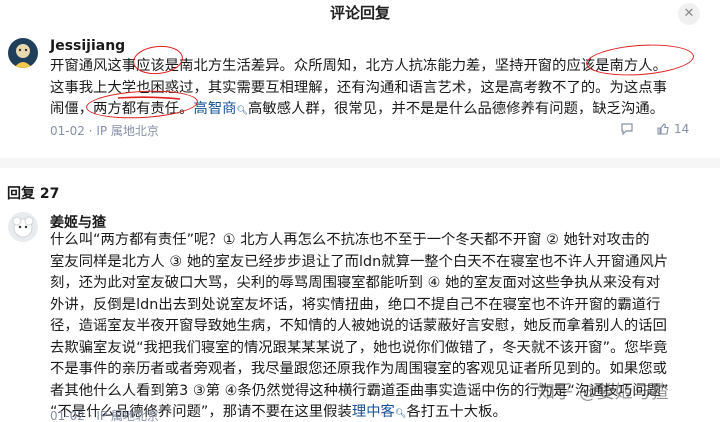 This screenshot has height=422, width=720. I want to click on watermark: 知乎 @姜姬与猹, so click(603, 392).